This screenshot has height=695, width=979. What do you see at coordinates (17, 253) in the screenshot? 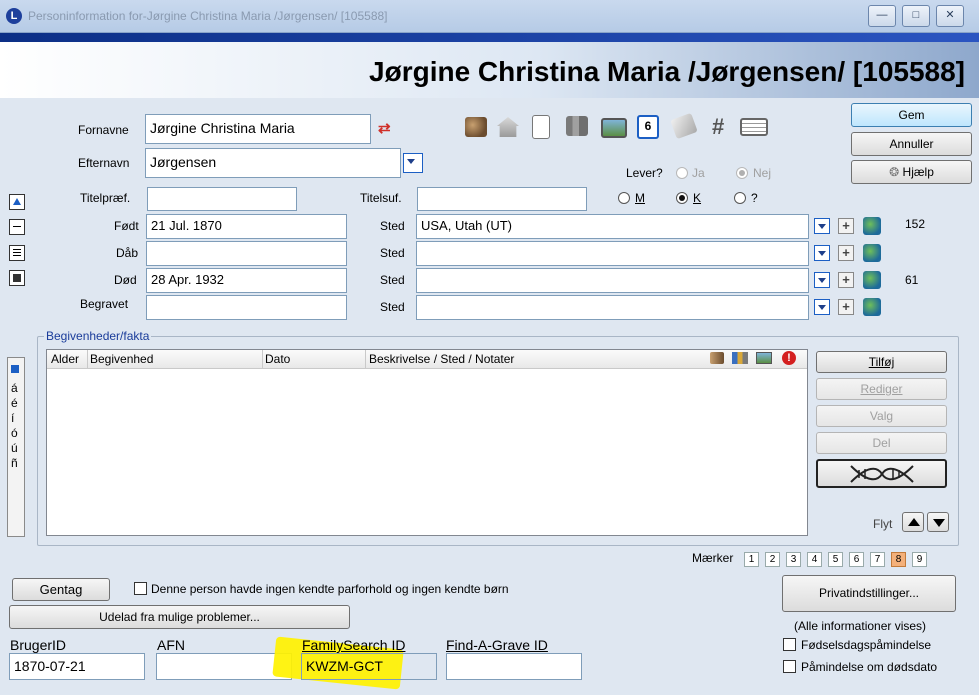
I see `layout-lines-button` at bounding box center [17, 253].